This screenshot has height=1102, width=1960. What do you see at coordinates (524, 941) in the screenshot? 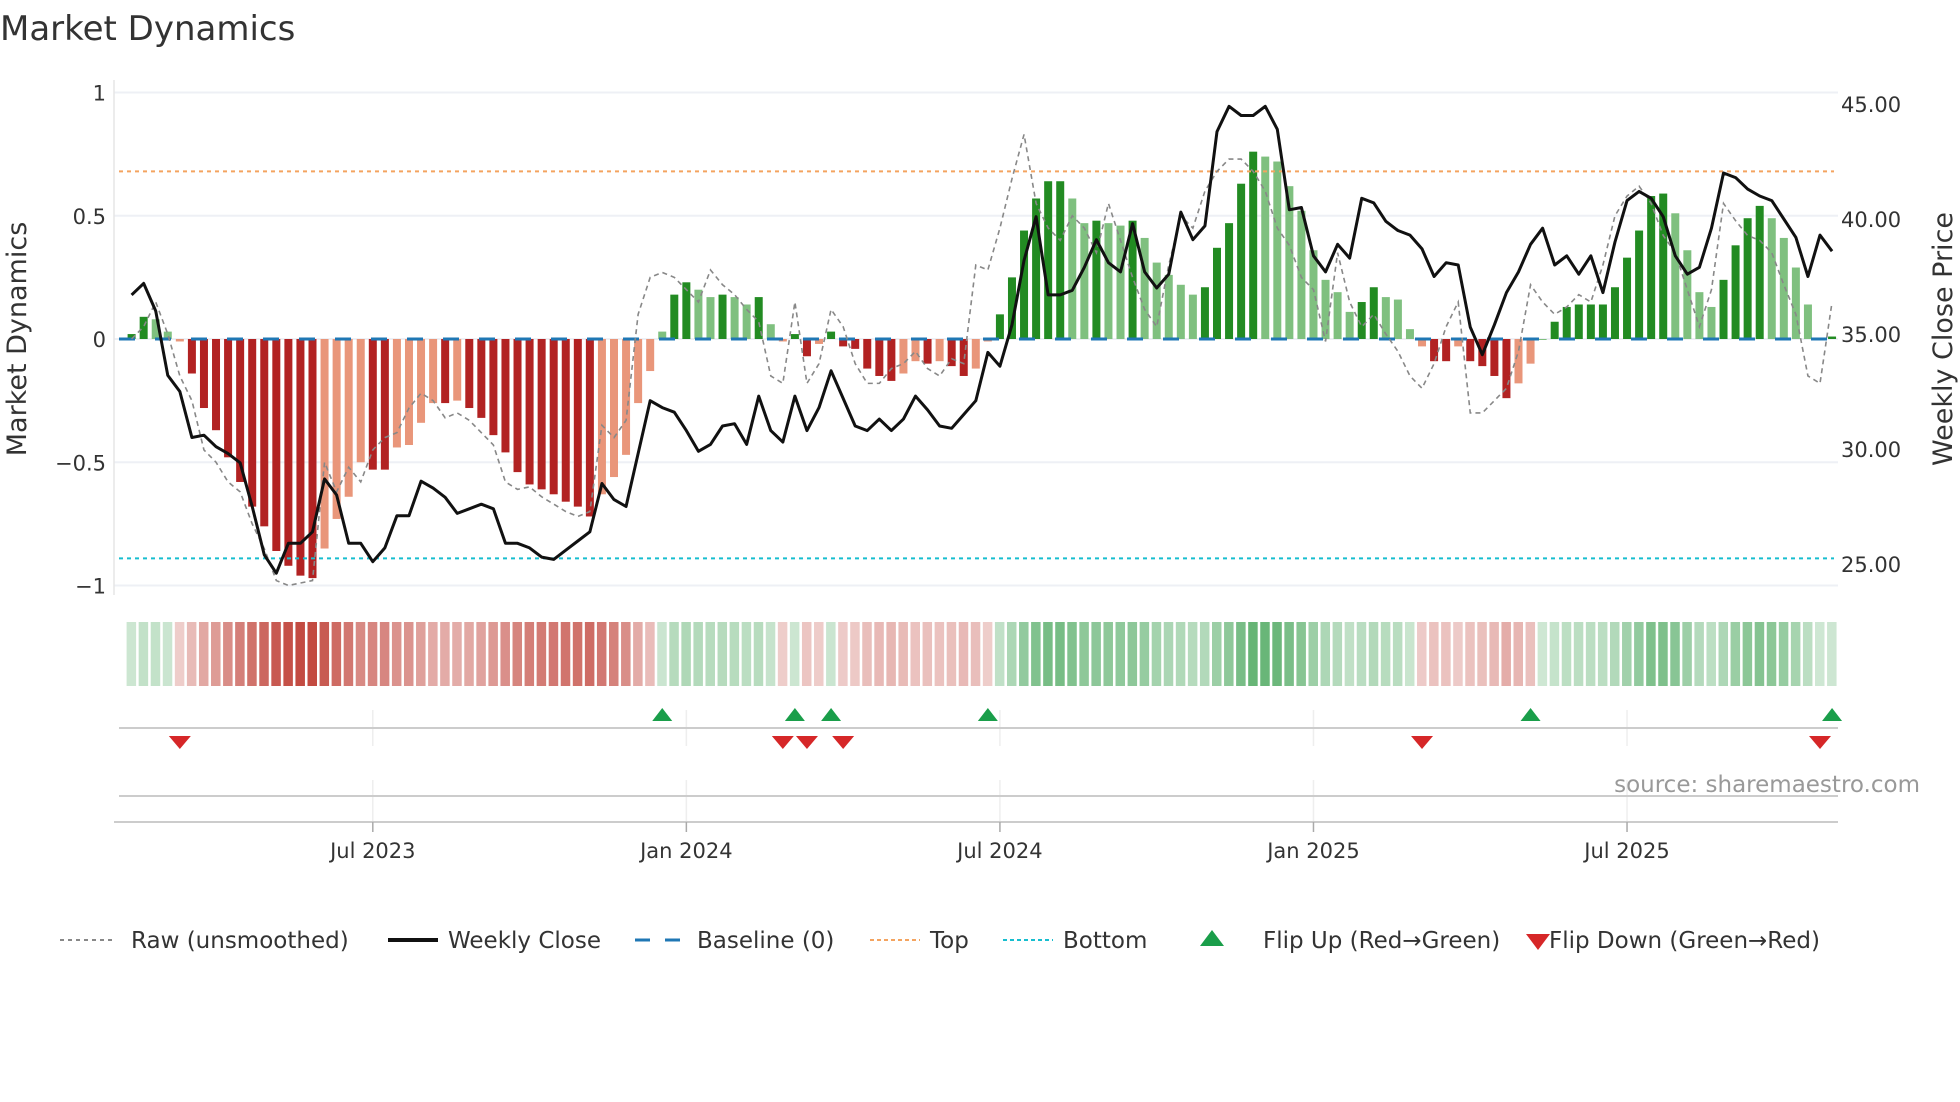
I see `legend-label: Weekly Close` at bounding box center [524, 941].